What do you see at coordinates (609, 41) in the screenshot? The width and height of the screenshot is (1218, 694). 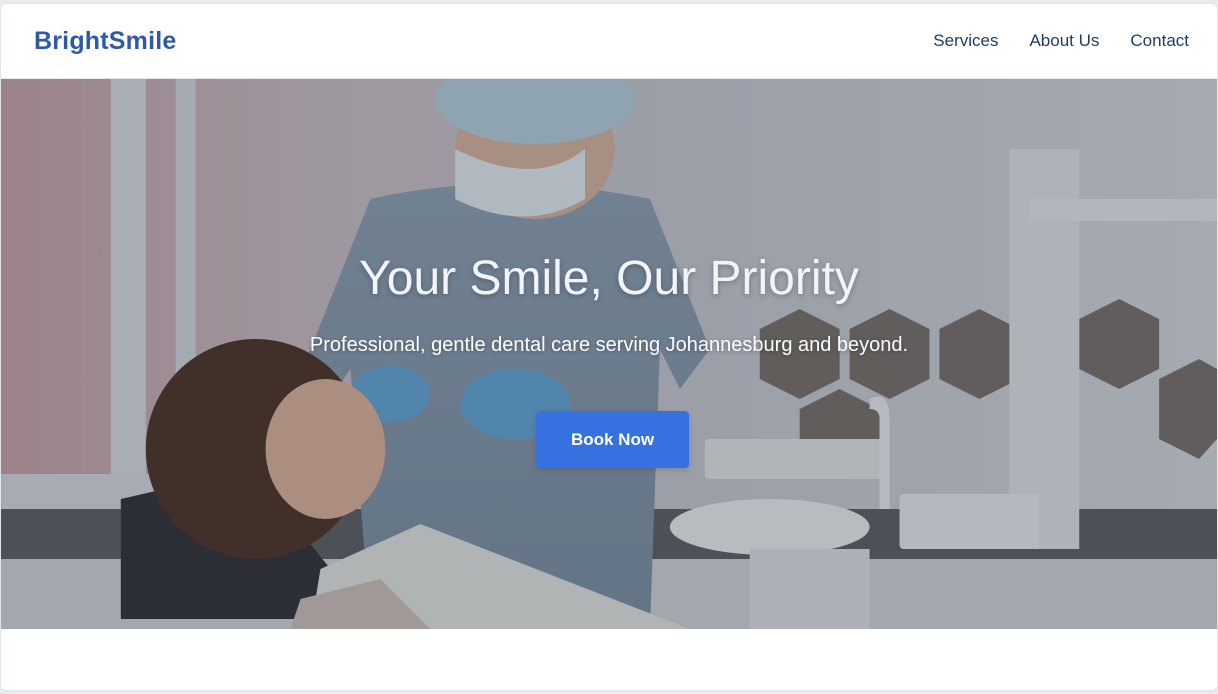 I see `top-navbar: BrightSmile Services About Us Contact` at bounding box center [609, 41].